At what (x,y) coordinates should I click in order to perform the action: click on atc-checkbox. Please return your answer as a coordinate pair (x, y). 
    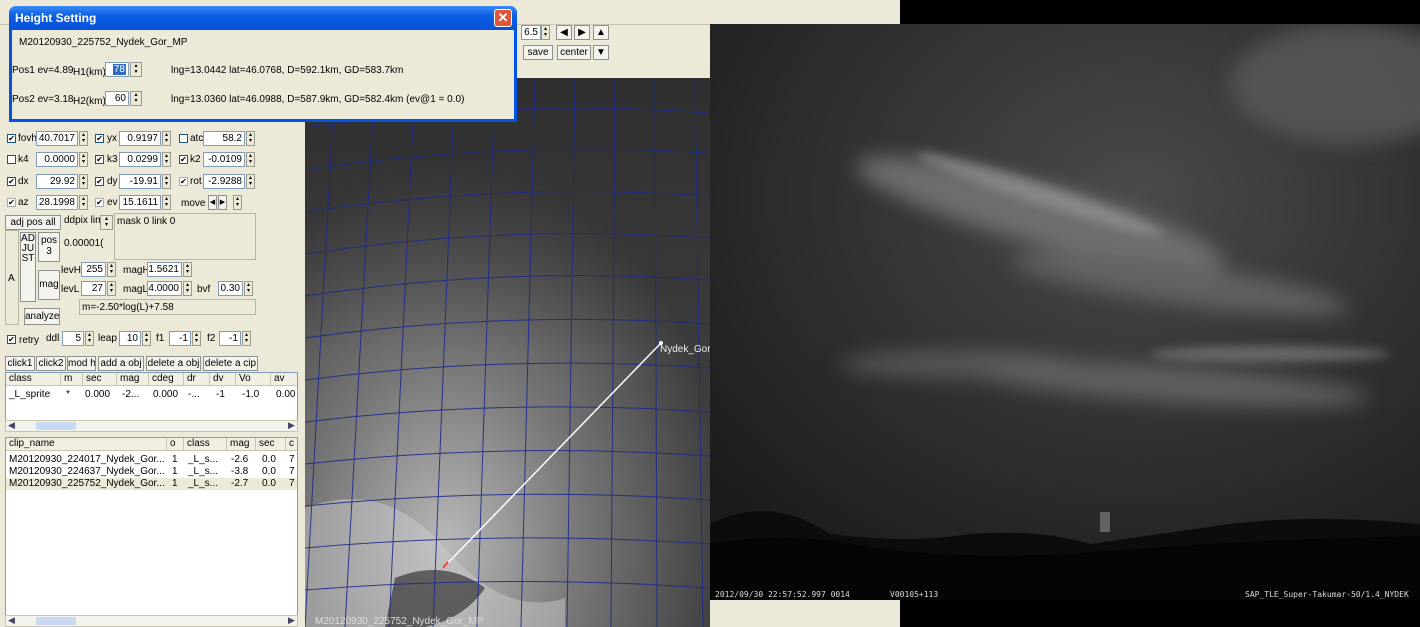
    Looking at the image, I should click on (183, 138).